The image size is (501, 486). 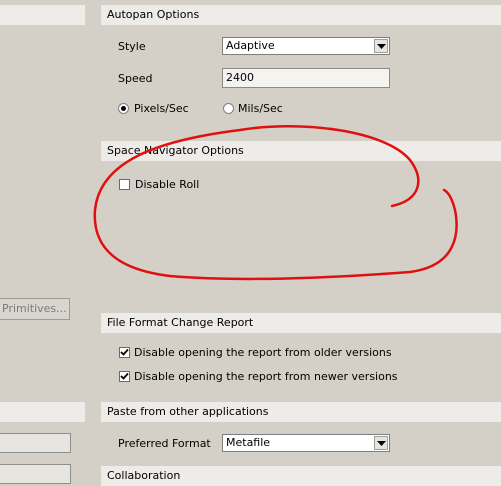 What do you see at coordinates (180, 322) in the screenshot?
I see `file-format-header-label: File Format Change Report` at bounding box center [180, 322].